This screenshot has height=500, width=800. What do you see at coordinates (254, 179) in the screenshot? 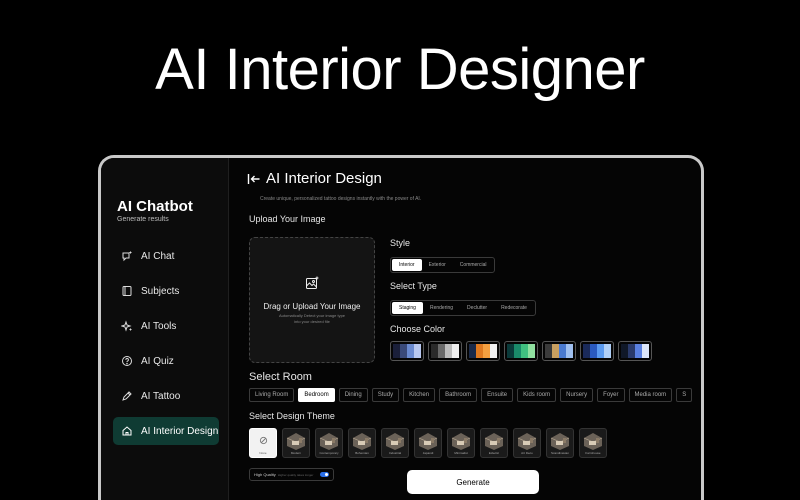
I see `back-arrow-icon` at bounding box center [254, 179].